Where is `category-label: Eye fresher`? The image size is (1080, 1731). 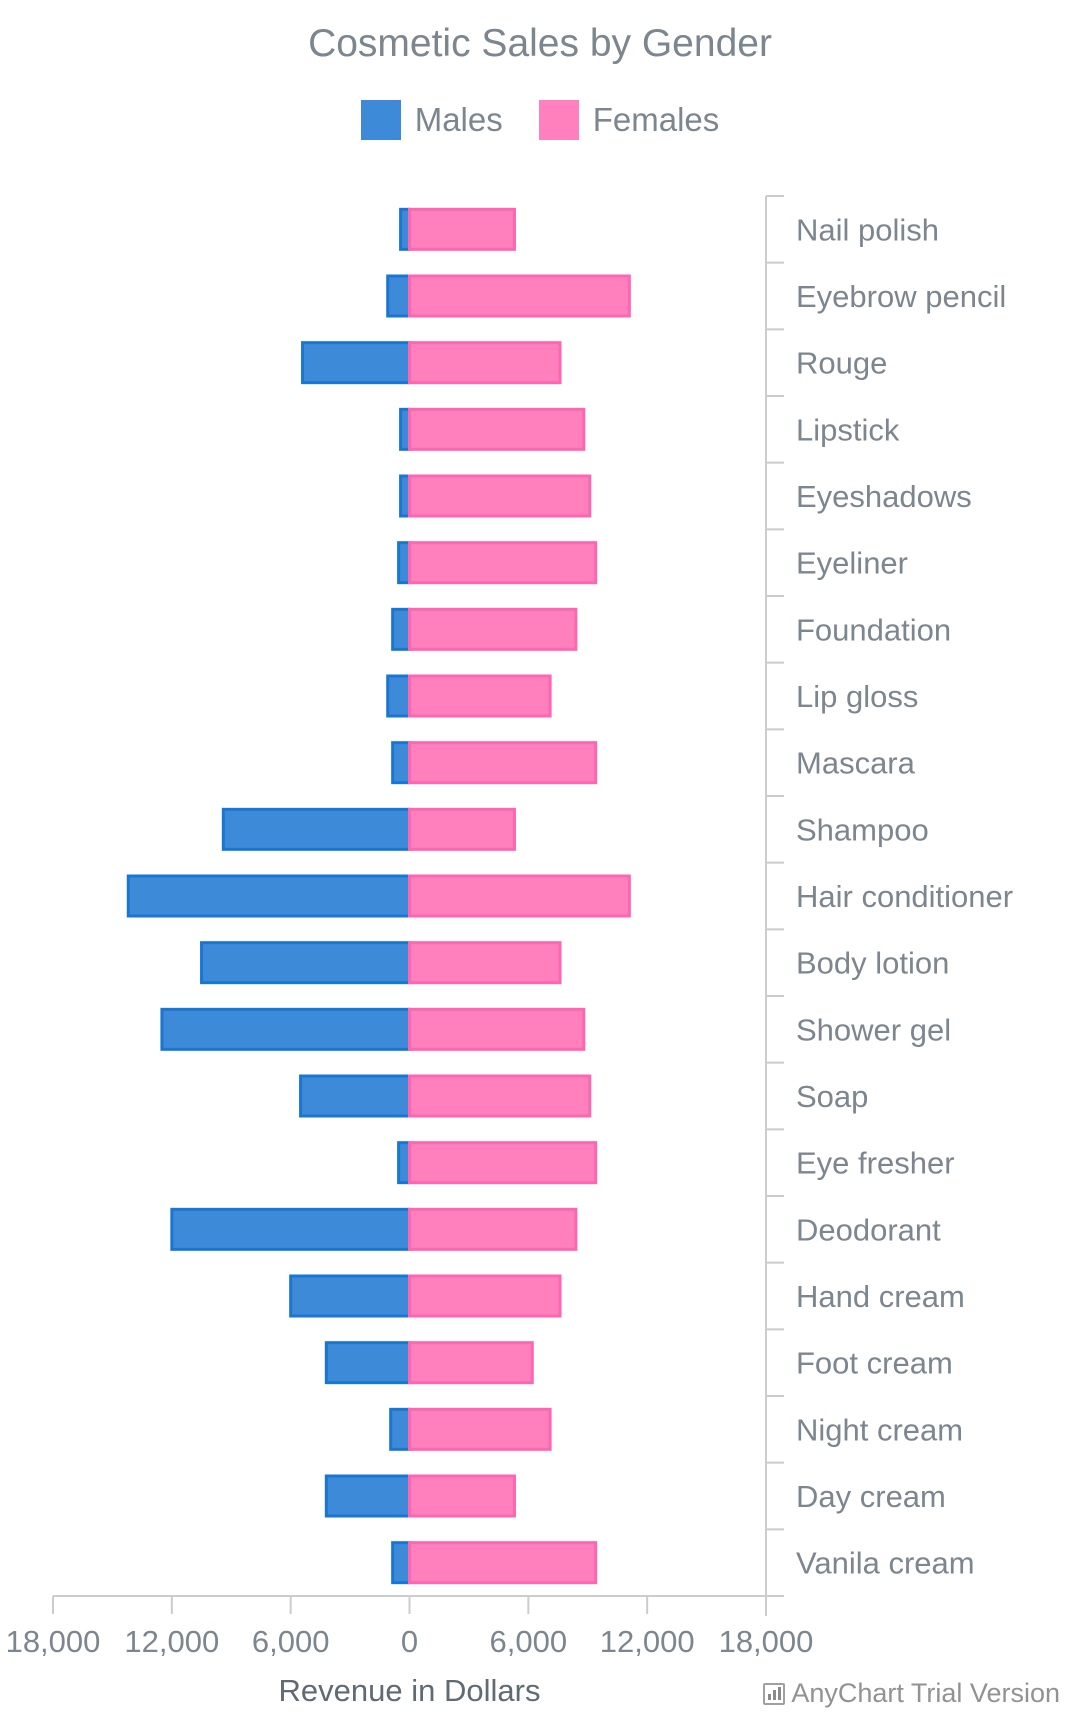
category-label: Eye fresher is located at coordinates (875, 1163).